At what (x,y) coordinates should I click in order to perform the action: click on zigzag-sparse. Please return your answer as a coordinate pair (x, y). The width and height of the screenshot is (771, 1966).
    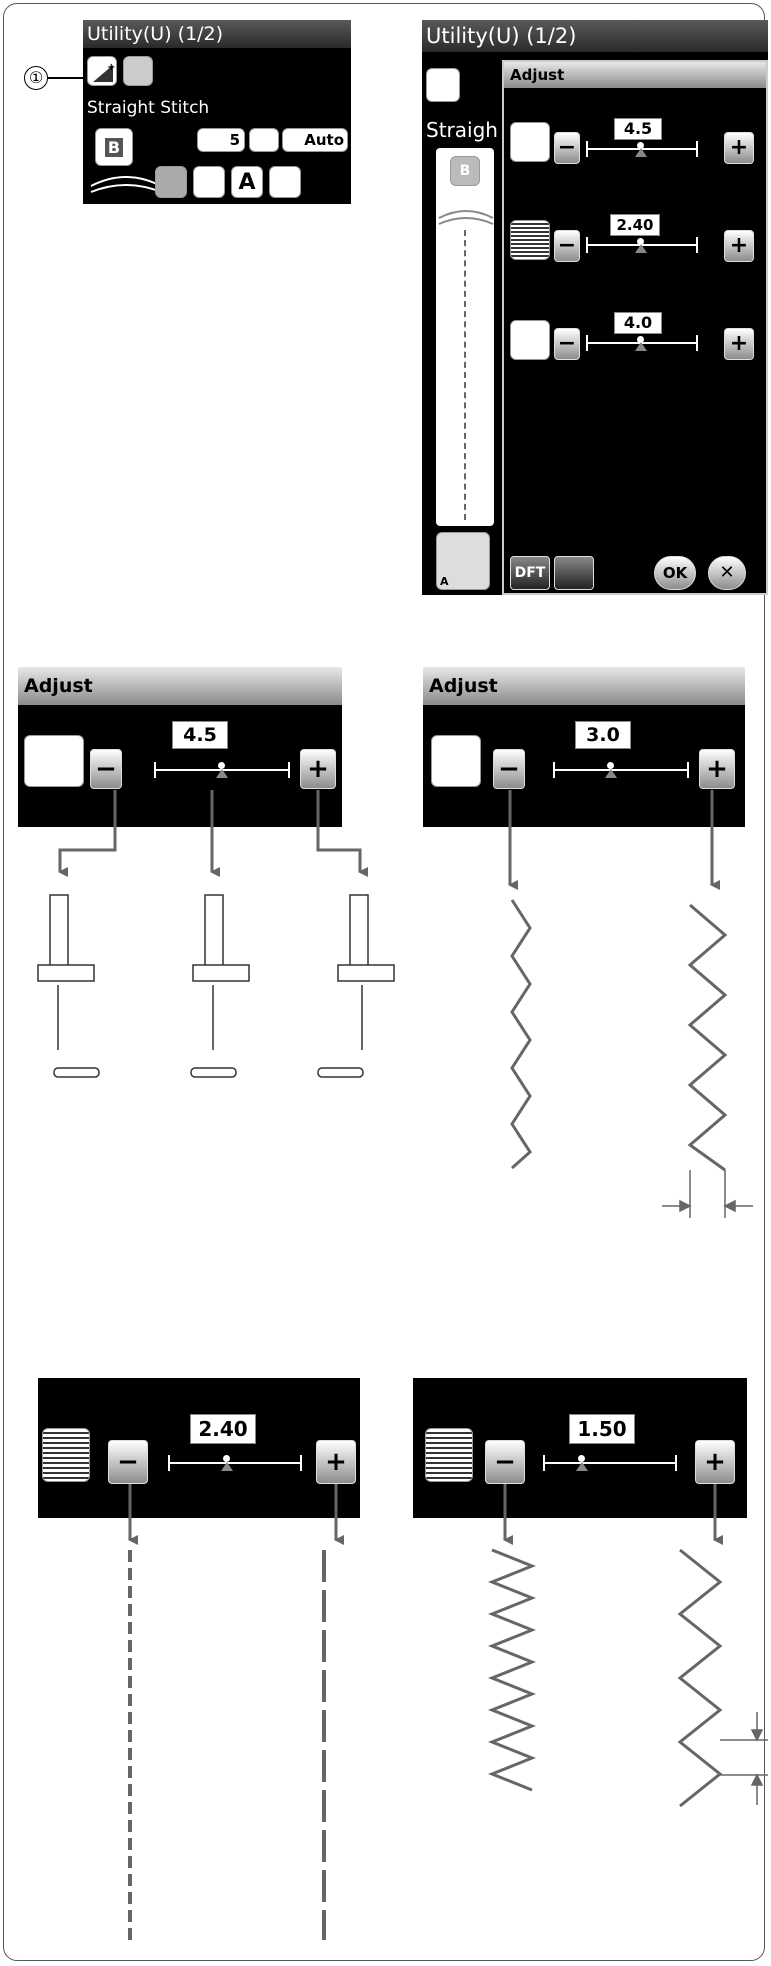
    Looking at the image, I should click on (700, 1678).